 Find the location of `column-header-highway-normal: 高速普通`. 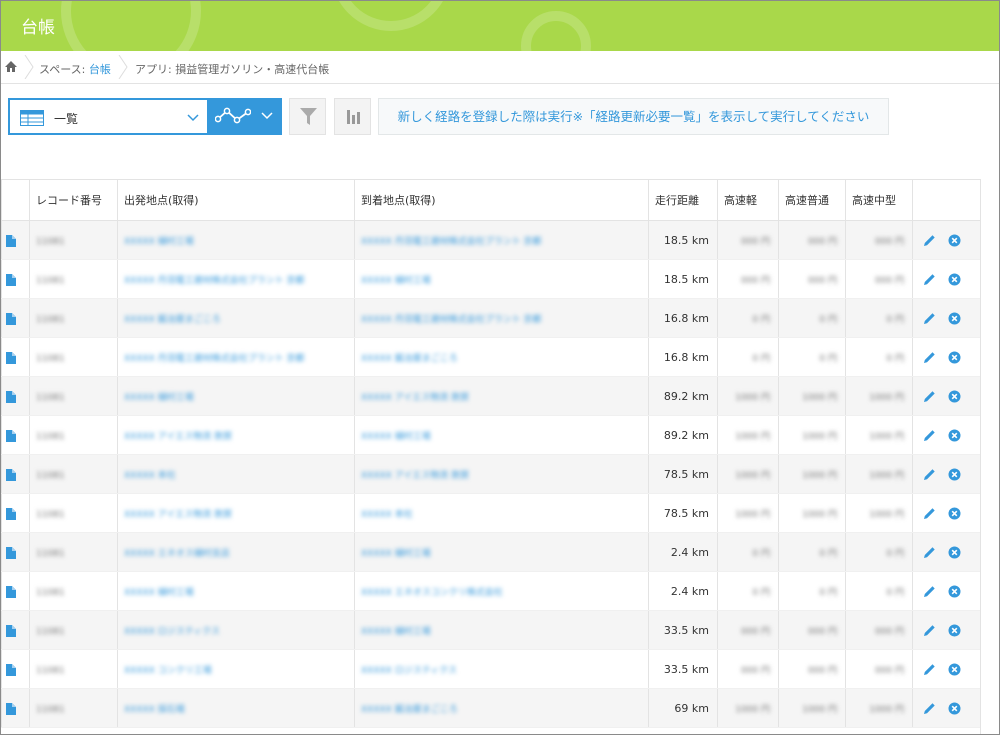

column-header-highway-normal: 高速普通 is located at coordinates (812, 200).